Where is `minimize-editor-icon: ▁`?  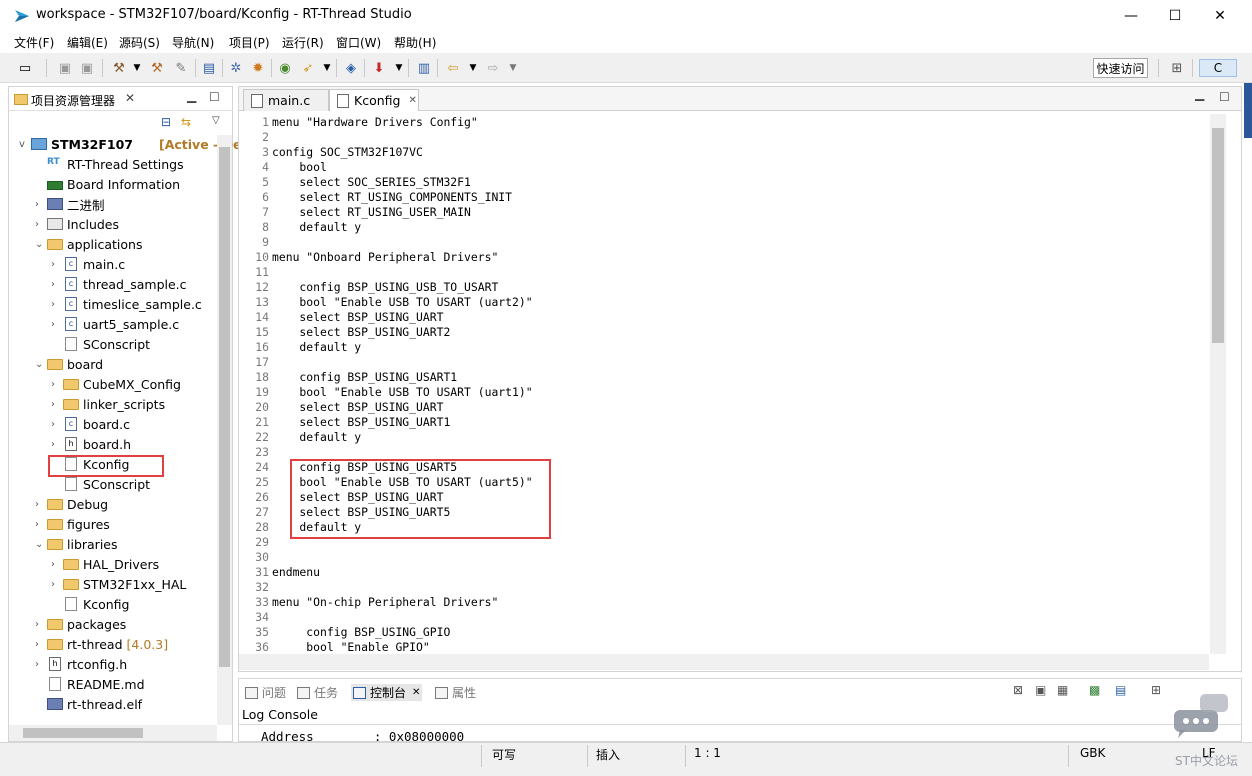 minimize-editor-icon: ▁ is located at coordinates (1199, 94).